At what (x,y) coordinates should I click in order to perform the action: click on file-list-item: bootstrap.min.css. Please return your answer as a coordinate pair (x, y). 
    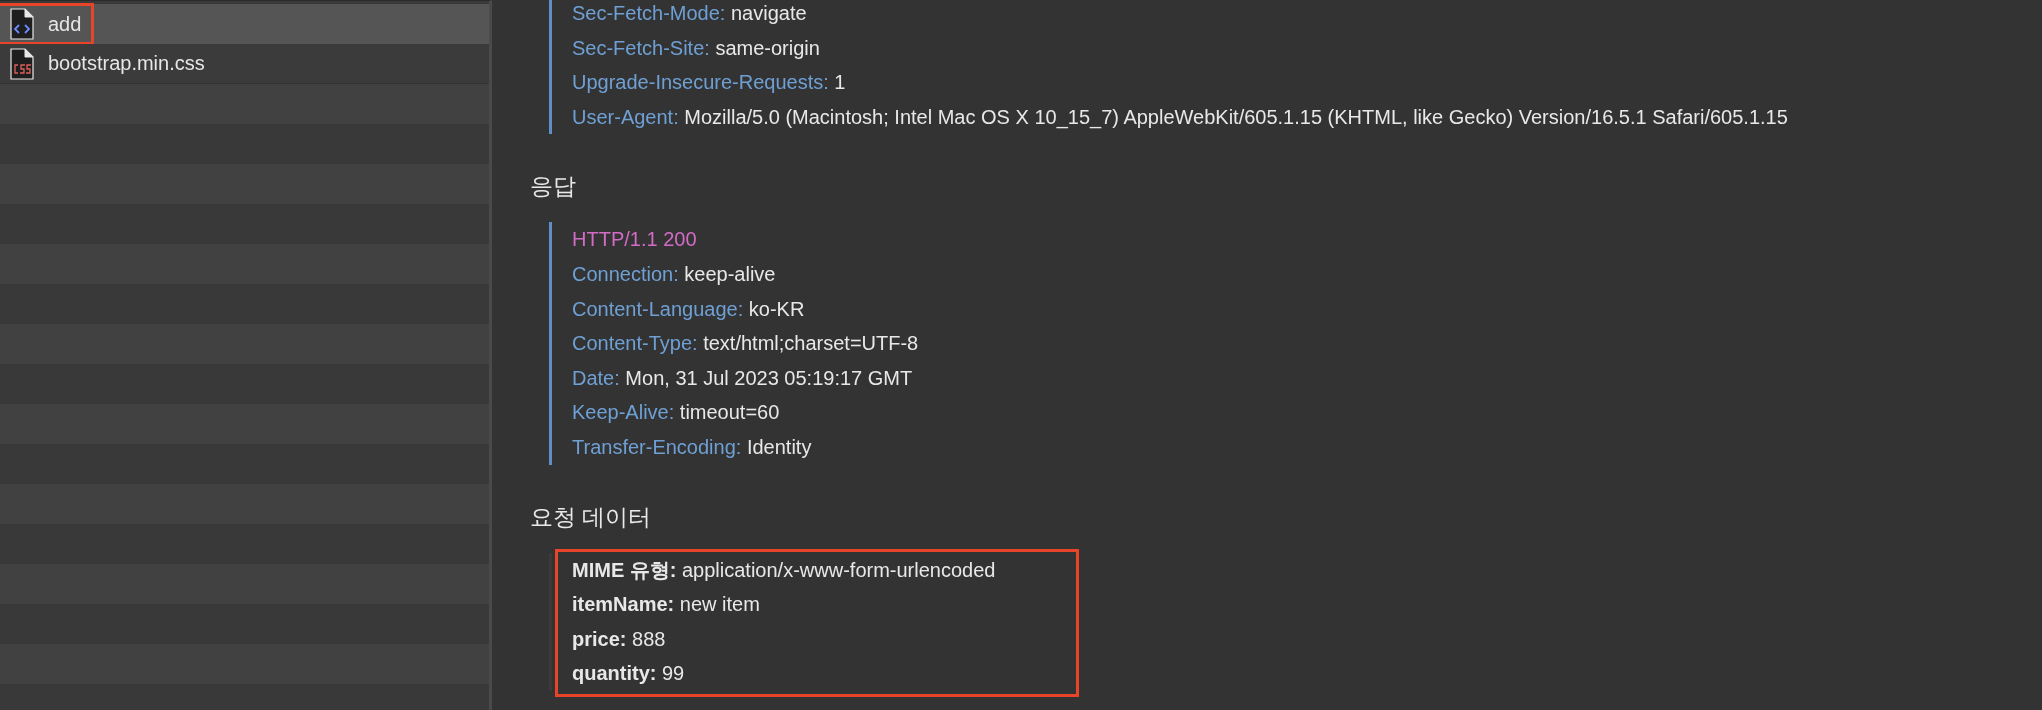
    Looking at the image, I should click on (244, 64).